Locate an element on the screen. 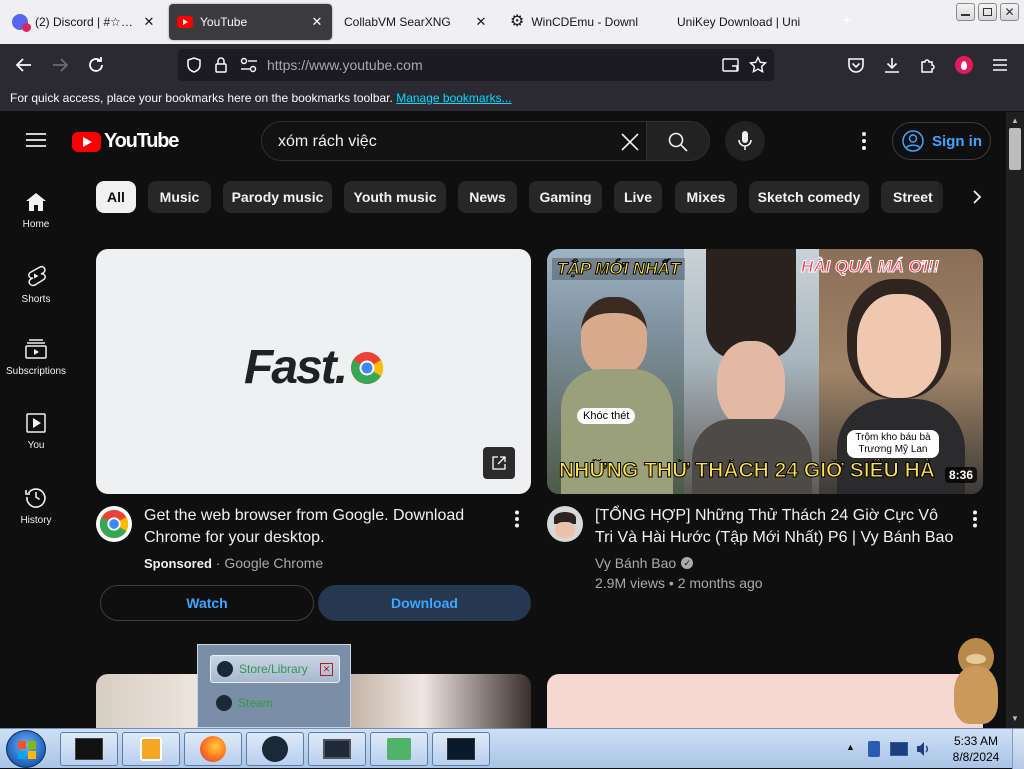 Image resolution: width=1024 pixels, height=769 pixels. settings-more-button is located at coordinates (864, 141).